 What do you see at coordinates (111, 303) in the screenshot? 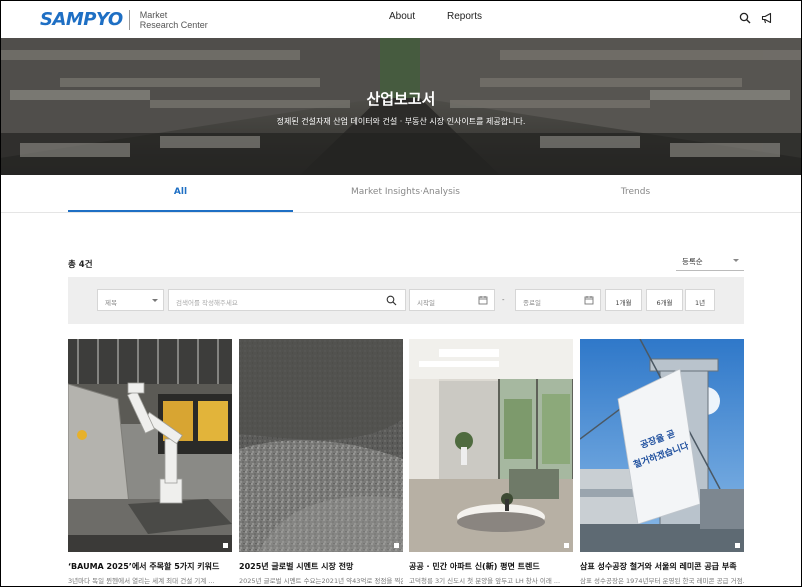
I see `search-field-select-label: 제목` at bounding box center [111, 303].